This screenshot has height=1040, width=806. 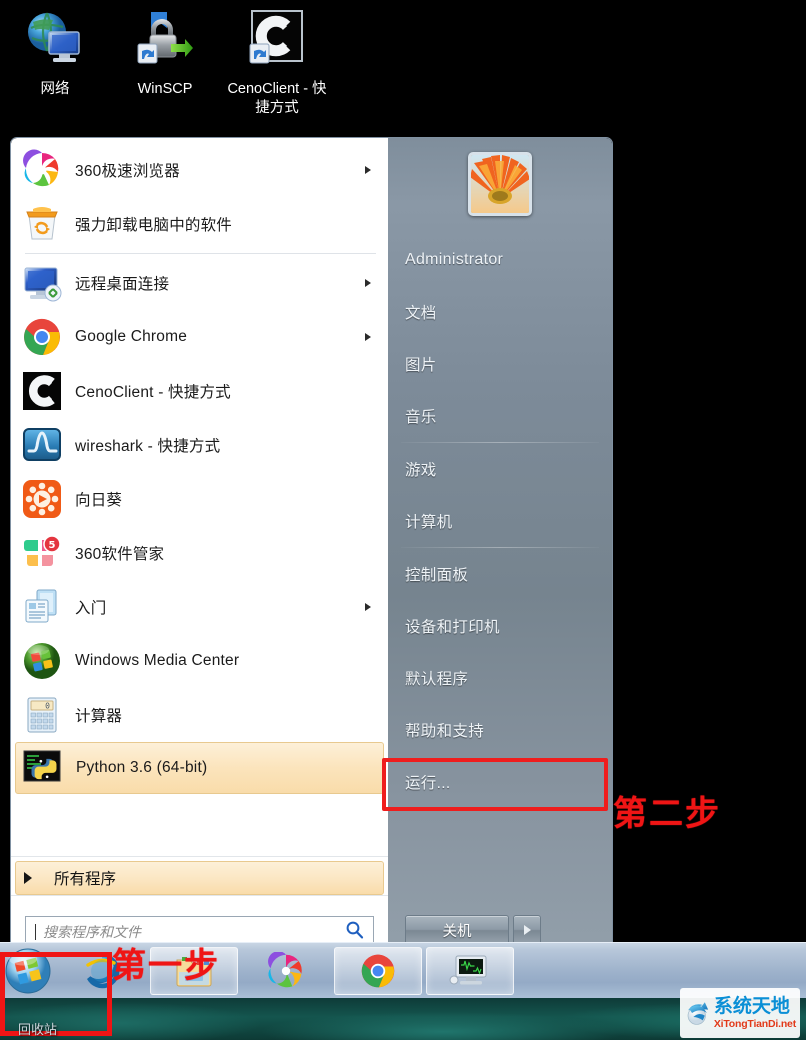 I want to click on right-item-devices-printers: 设备和打印机, so click(x=500, y=626).